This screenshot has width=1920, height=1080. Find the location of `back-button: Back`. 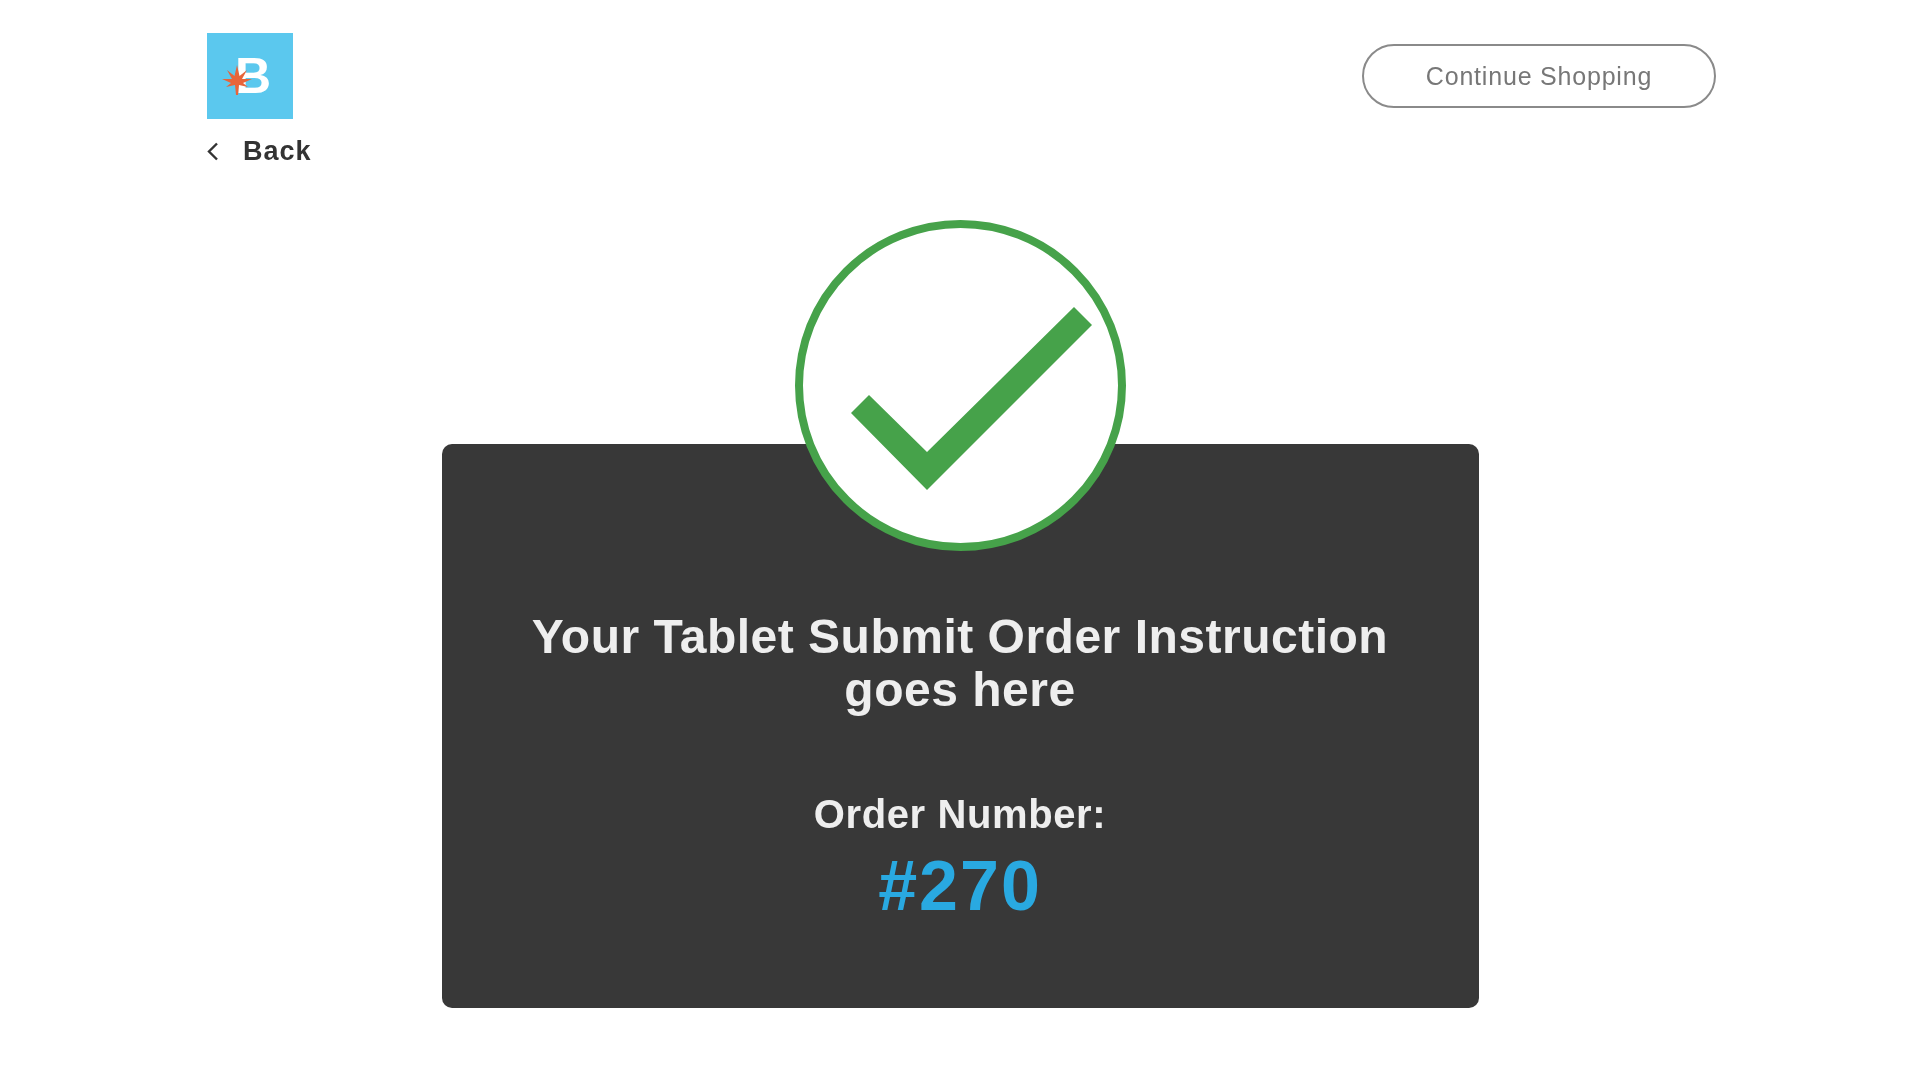

back-button: Back is located at coordinates (259, 151).